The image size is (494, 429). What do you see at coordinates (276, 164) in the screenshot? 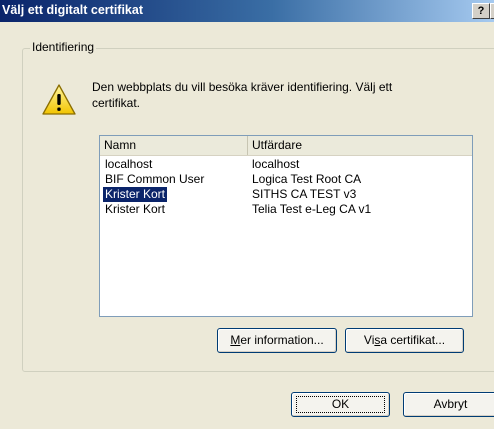
I see `cell-issuer: localhost` at bounding box center [276, 164].